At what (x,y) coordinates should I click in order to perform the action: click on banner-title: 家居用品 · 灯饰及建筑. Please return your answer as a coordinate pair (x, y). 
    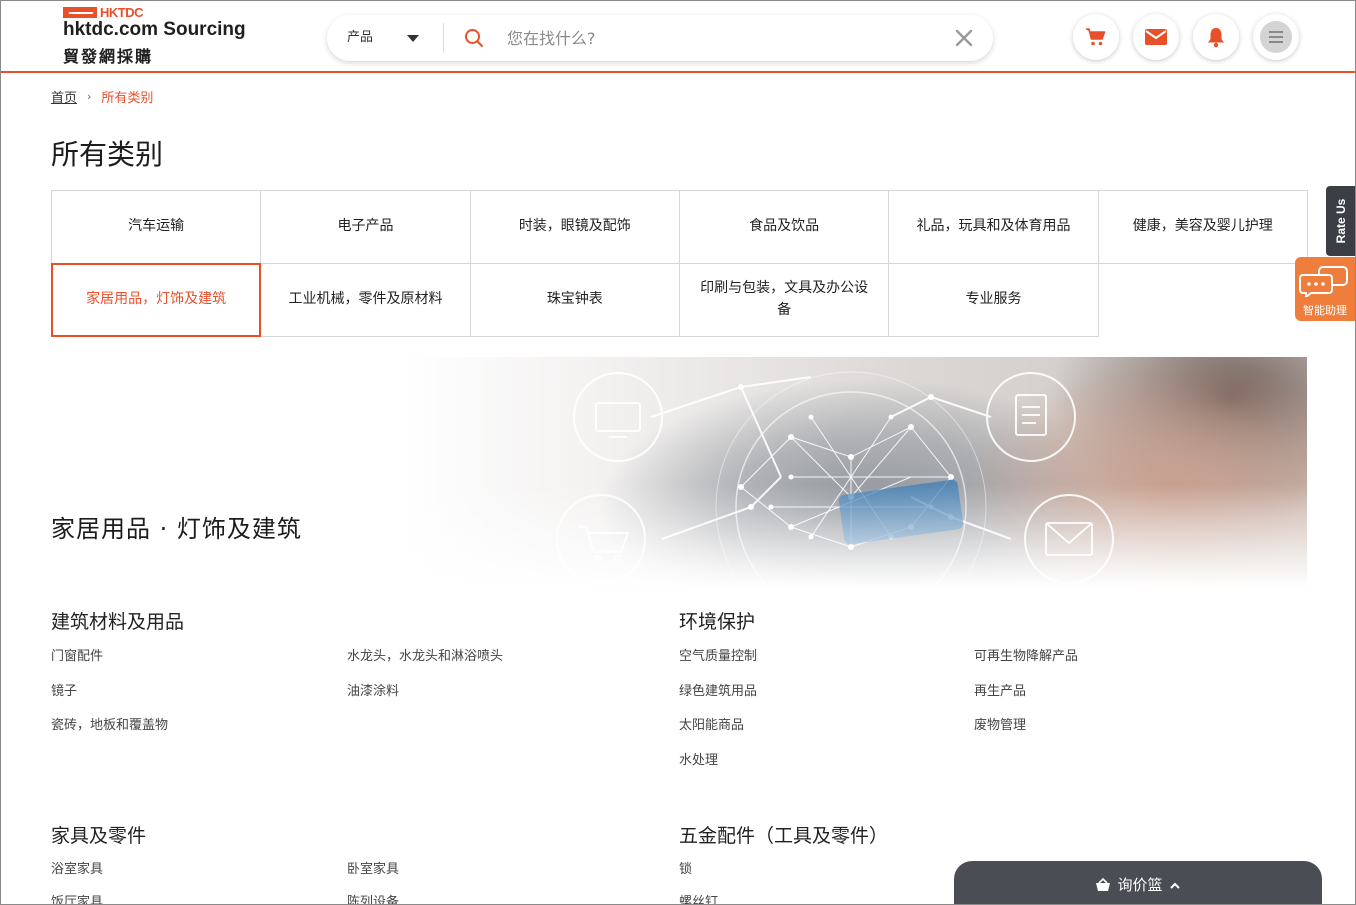
    Looking at the image, I should click on (176, 529).